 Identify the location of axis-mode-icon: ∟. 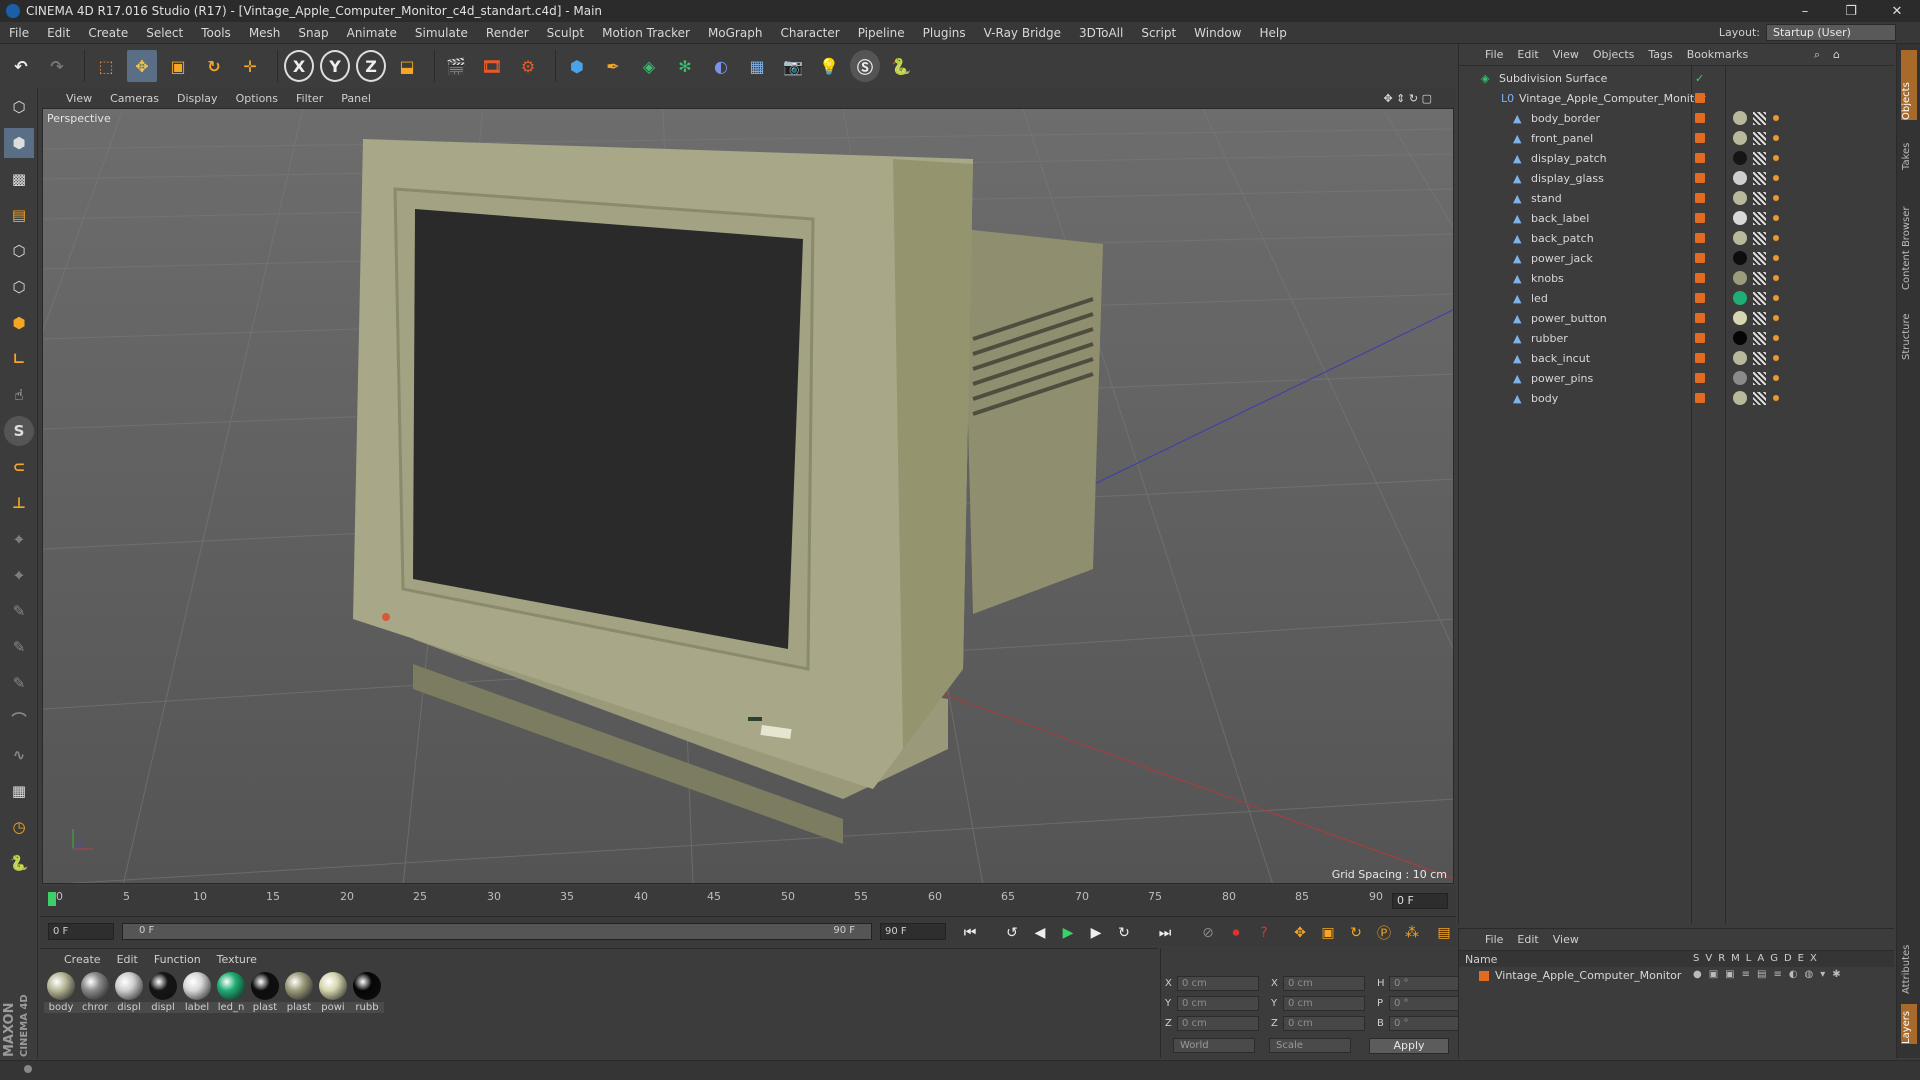
(19, 359).